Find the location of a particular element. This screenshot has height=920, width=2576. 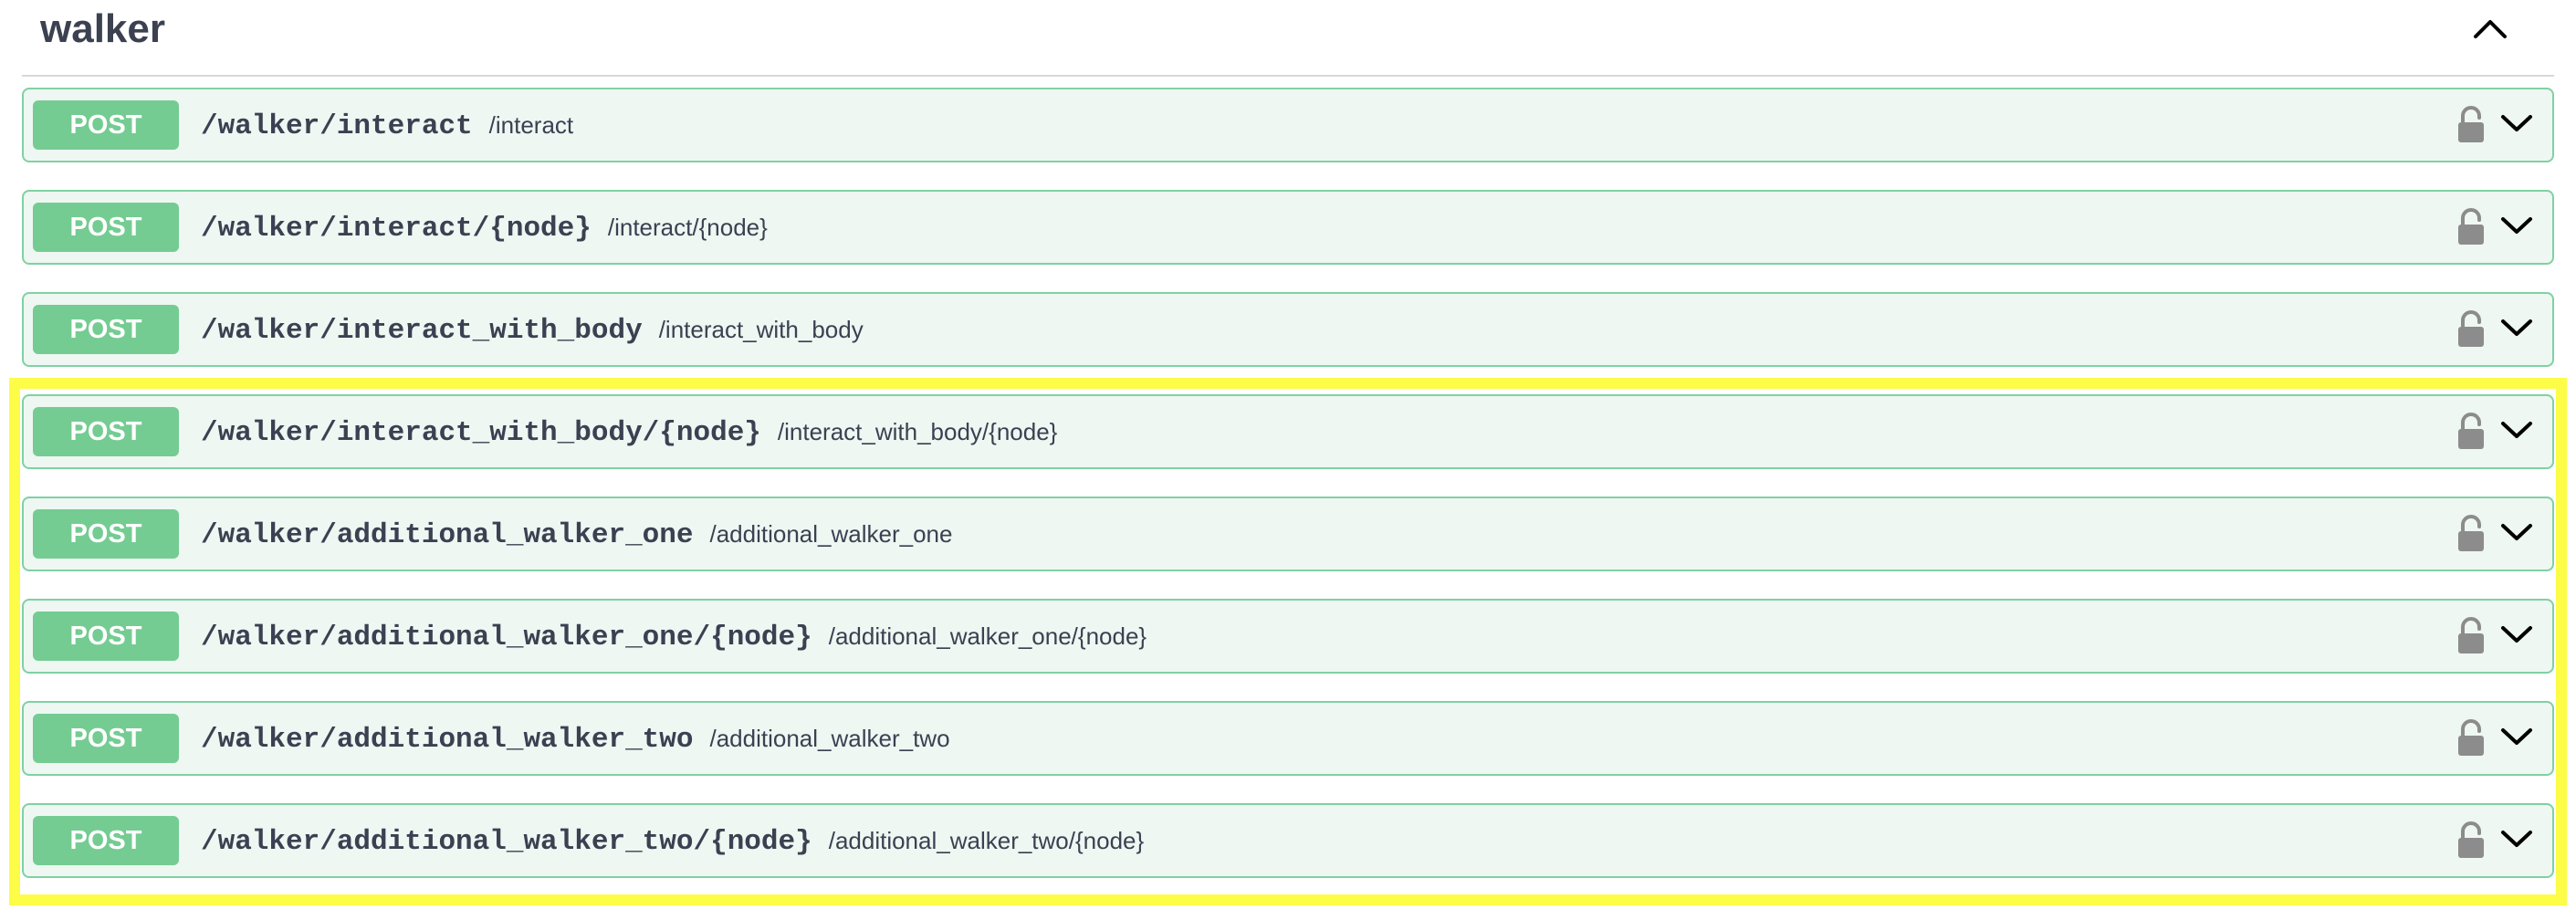

operation-path: /walker/interact/interact is located at coordinates (387, 125).